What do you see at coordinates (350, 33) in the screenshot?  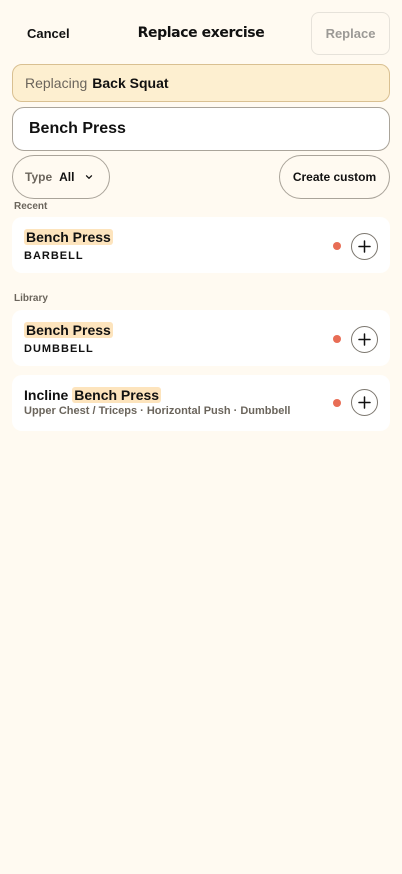 I see `replace-button: Replace` at bounding box center [350, 33].